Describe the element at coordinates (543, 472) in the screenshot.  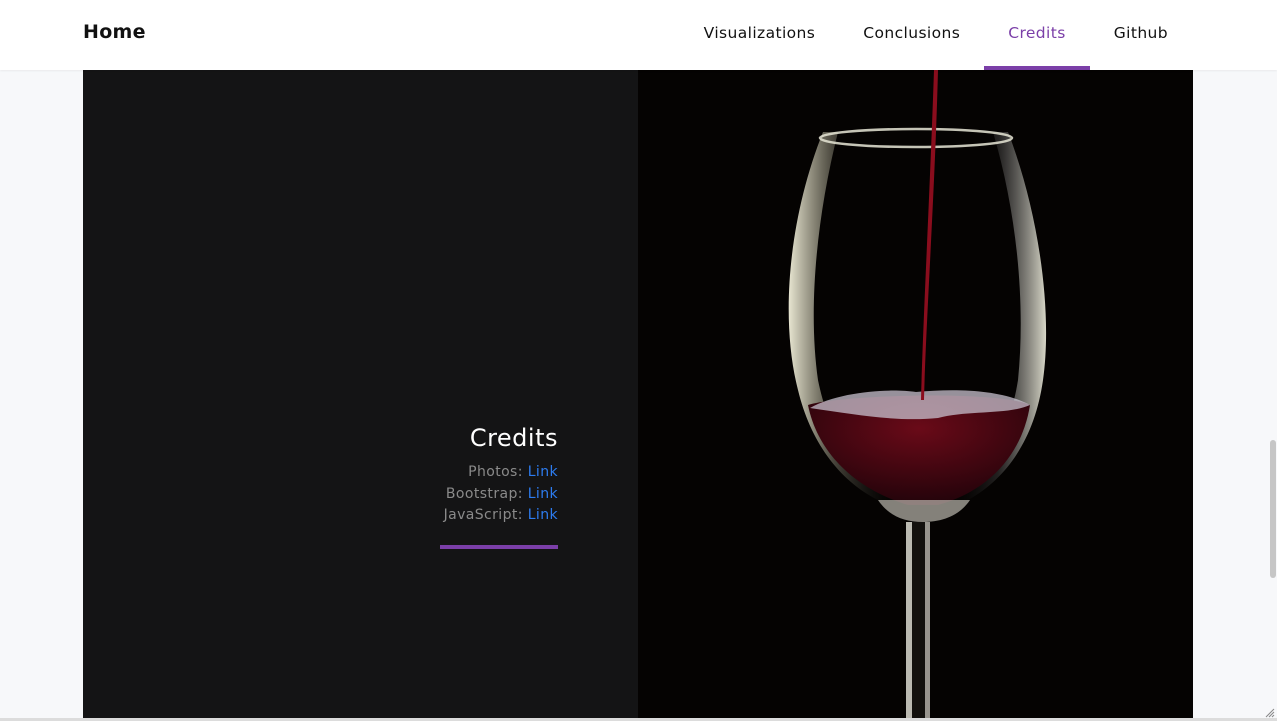
I see `credit-photos-link: Link` at that location.